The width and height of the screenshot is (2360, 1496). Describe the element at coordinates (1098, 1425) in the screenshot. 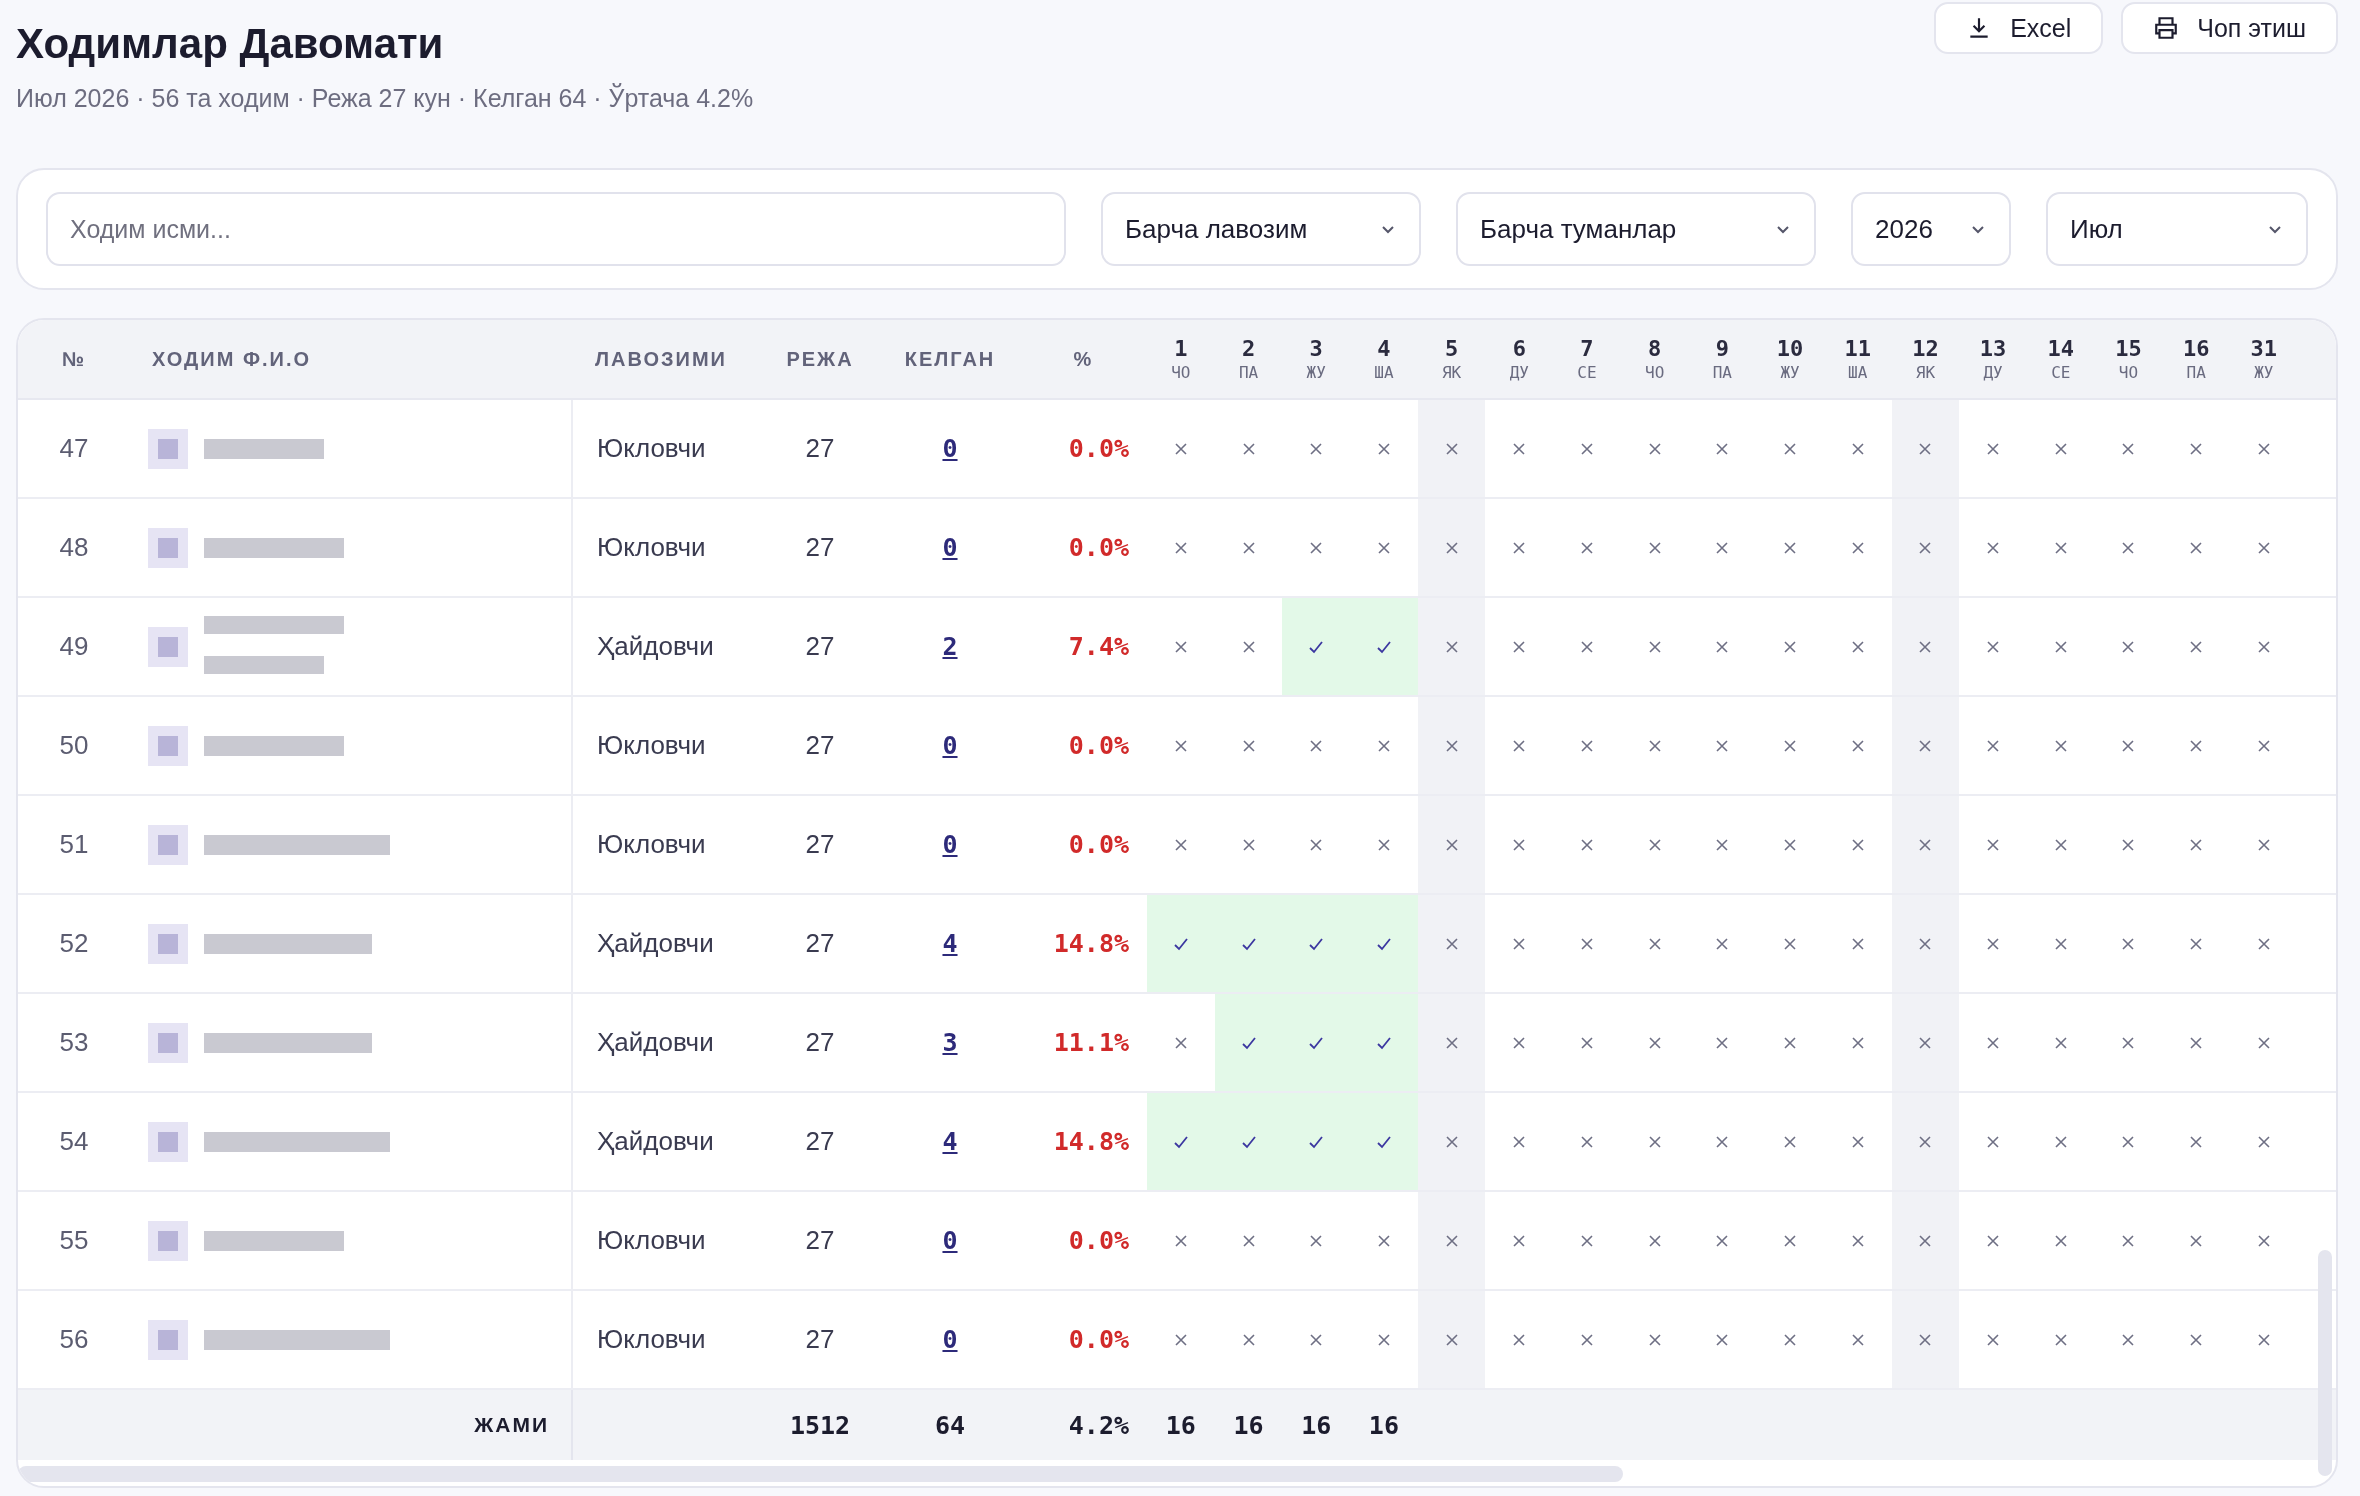

I see `total-percent: 4.2%` at that location.